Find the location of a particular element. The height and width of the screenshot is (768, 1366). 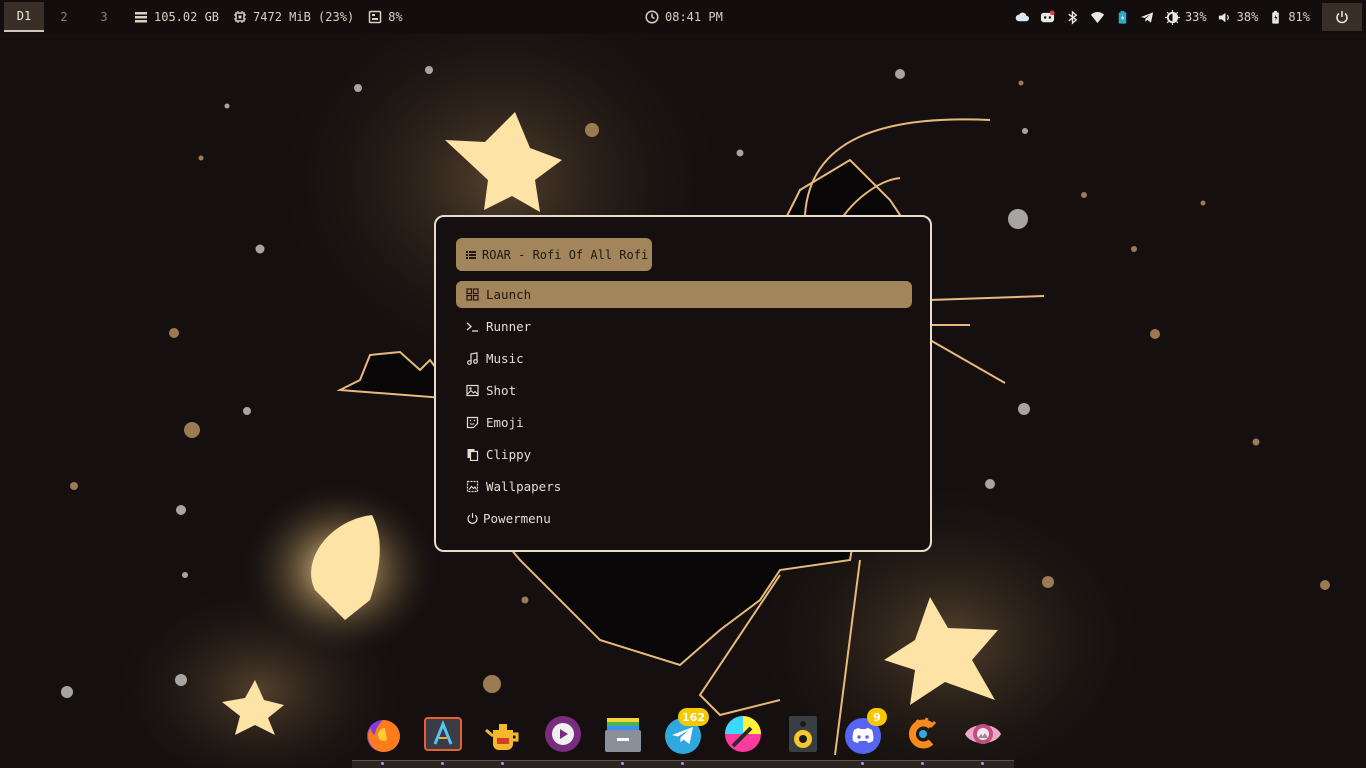

dock: 162 9 is located at coordinates (683, 734).